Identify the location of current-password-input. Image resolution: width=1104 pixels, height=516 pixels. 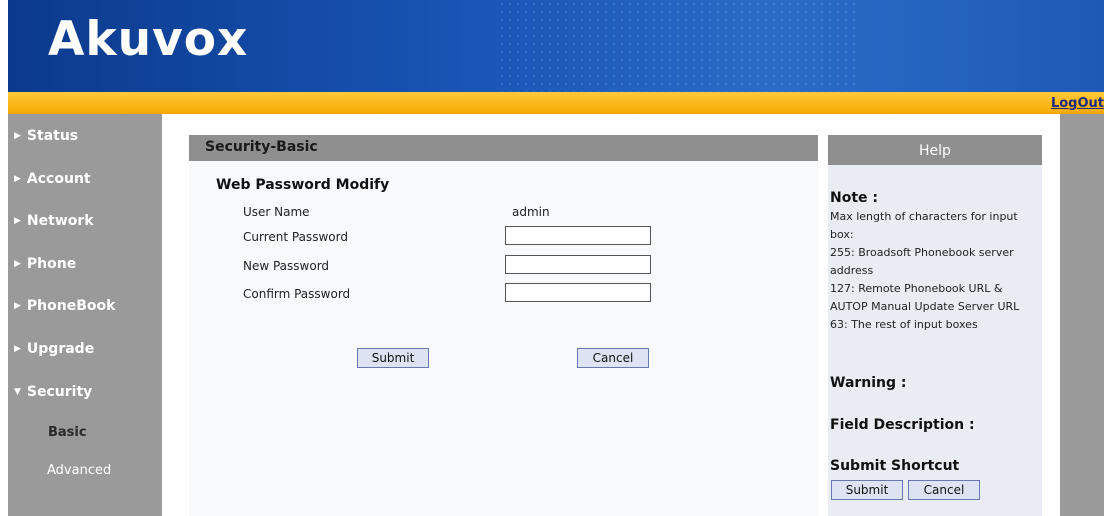
(578, 235).